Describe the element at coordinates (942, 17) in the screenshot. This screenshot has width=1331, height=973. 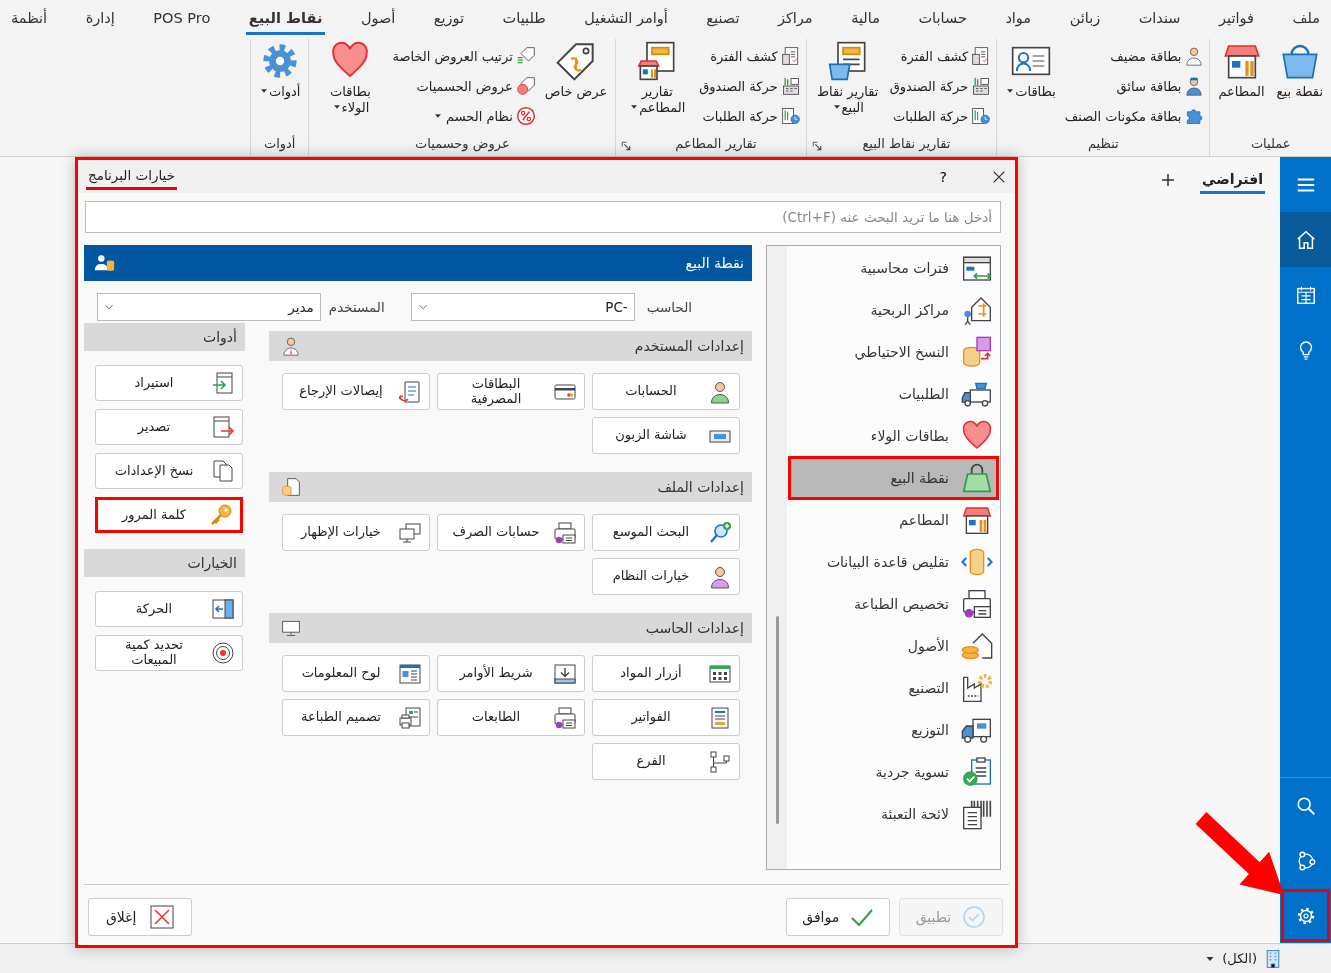
I see `menu-tab: حسابات` at that location.